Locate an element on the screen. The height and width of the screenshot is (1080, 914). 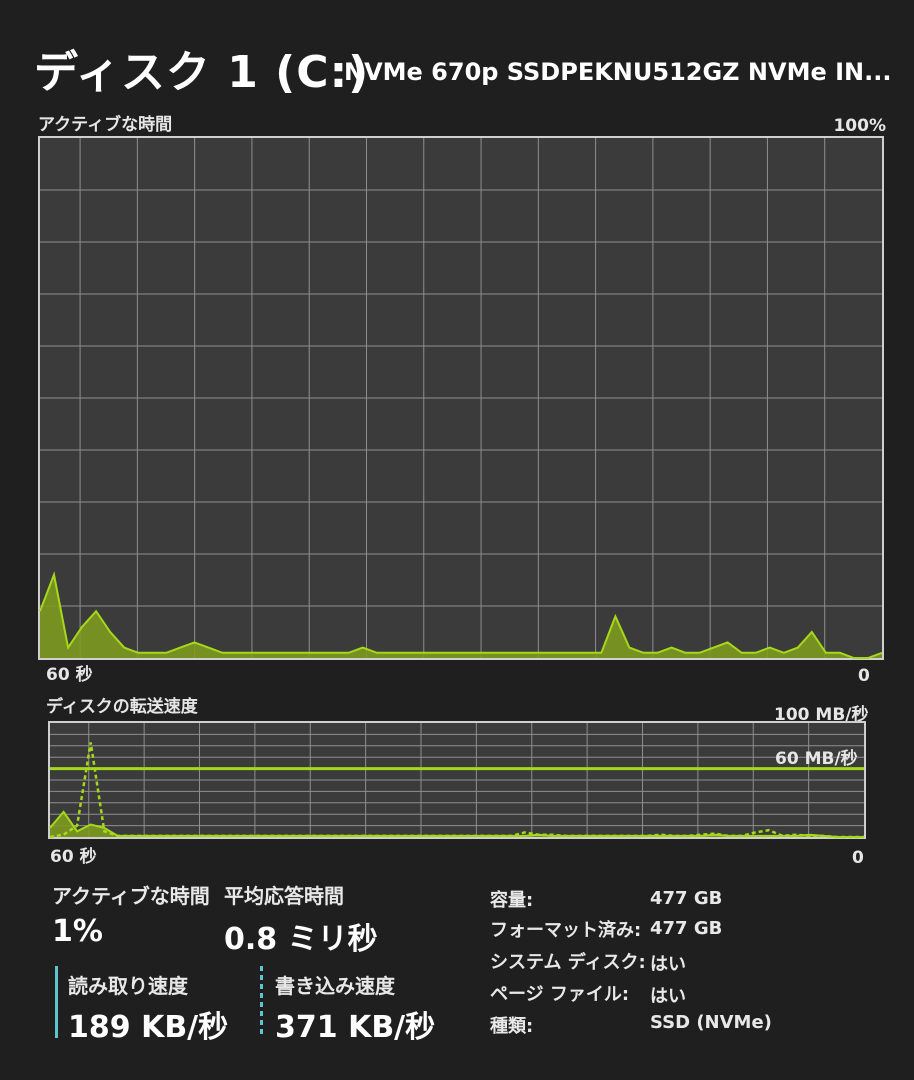
info-value-type: SSD (NVMe) is located at coordinates (711, 1022).